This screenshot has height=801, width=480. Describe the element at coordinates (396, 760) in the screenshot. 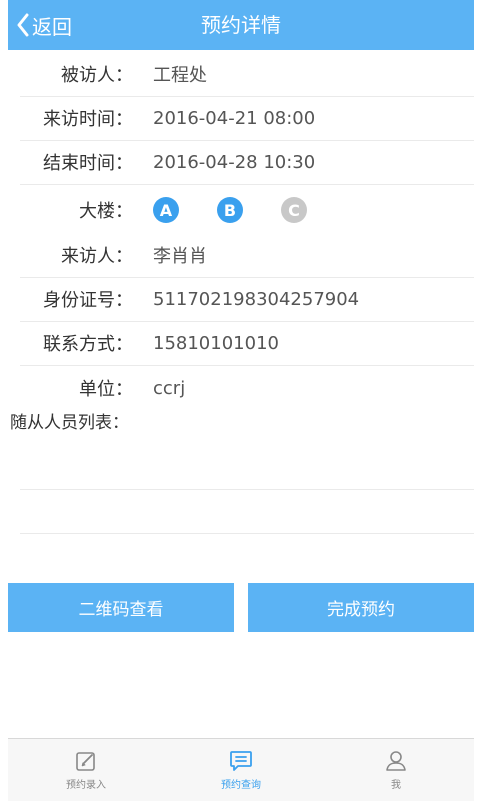

I see `person-icon` at that location.